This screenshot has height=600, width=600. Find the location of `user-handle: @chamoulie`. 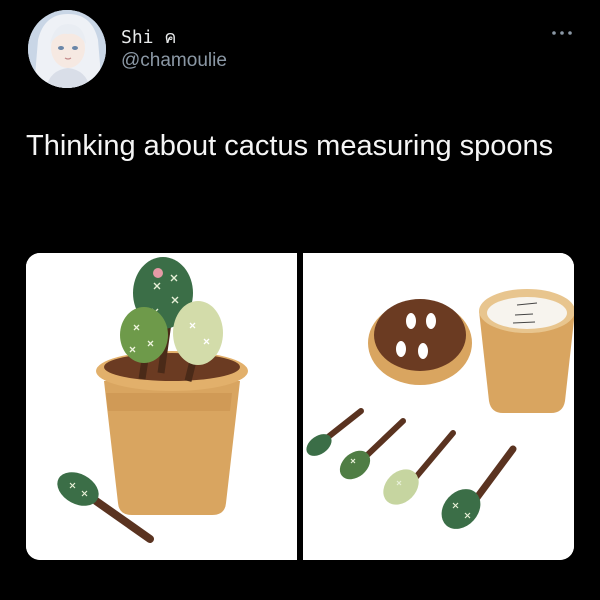

user-handle: @chamoulie is located at coordinates (174, 61).